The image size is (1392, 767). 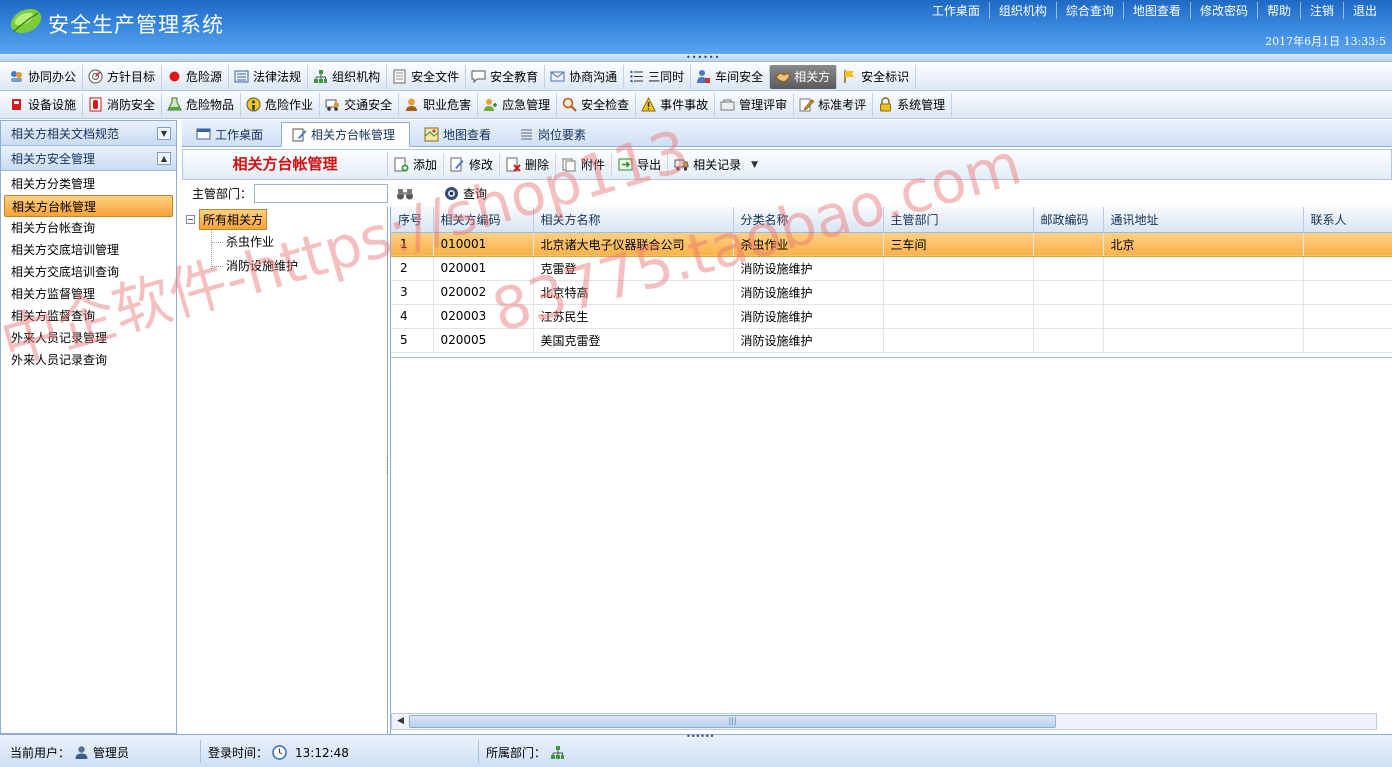 What do you see at coordinates (131, 105) in the screenshot?
I see `menu-label: 消防安全` at bounding box center [131, 105].